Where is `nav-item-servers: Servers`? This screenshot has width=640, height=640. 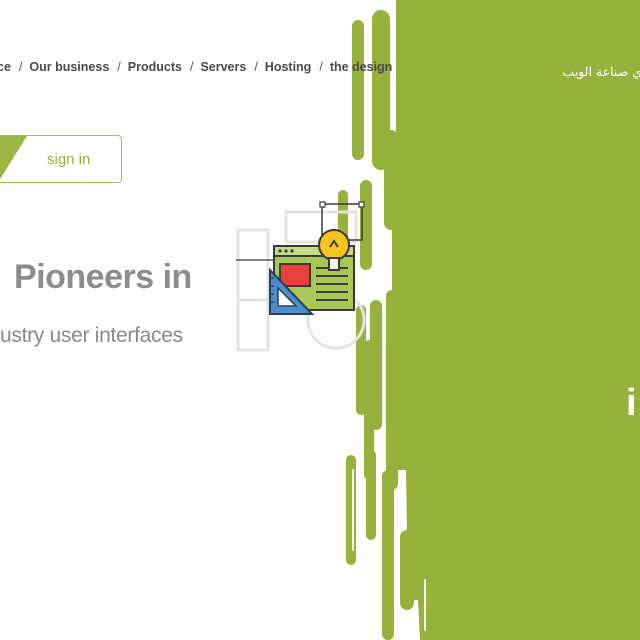
nav-item-servers: Servers is located at coordinates (223, 67).